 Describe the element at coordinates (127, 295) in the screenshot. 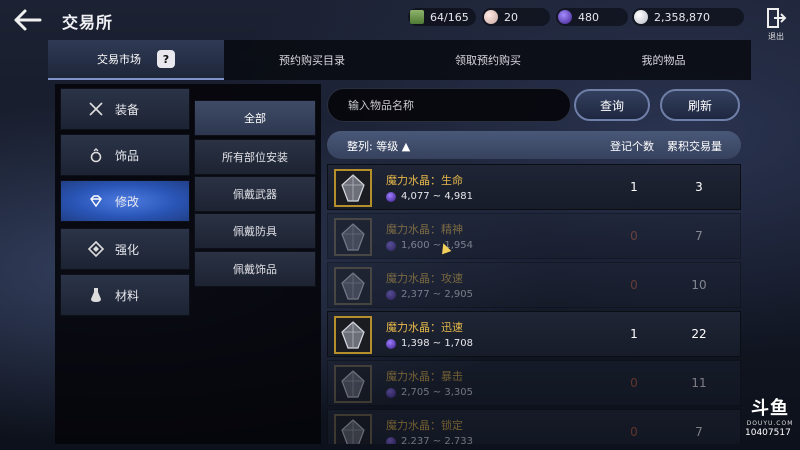

I see `category-materials-label: 材料` at that location.